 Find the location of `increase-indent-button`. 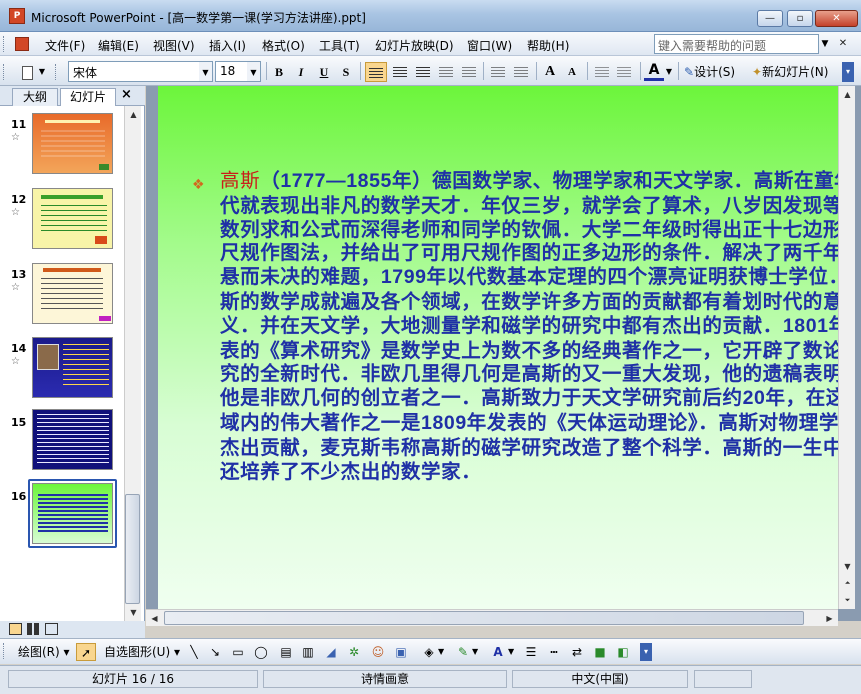

increase-indent-button is located at coordinates (624, 72).